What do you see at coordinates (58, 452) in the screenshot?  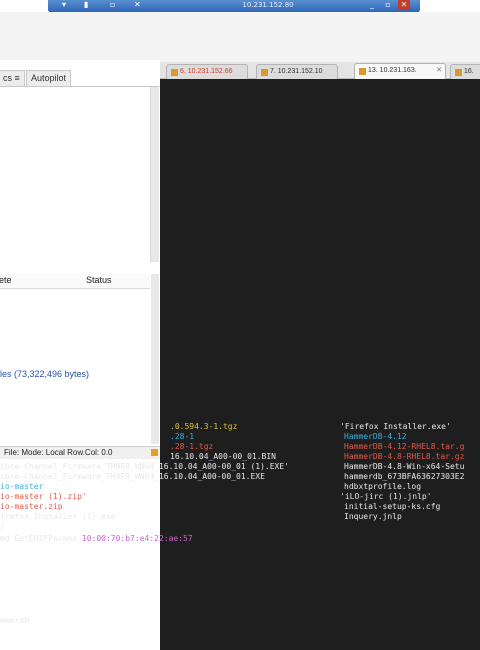 I see `status-text: File: Mode: Local Row.Col: 0.0` at bounding box center [58, 452].